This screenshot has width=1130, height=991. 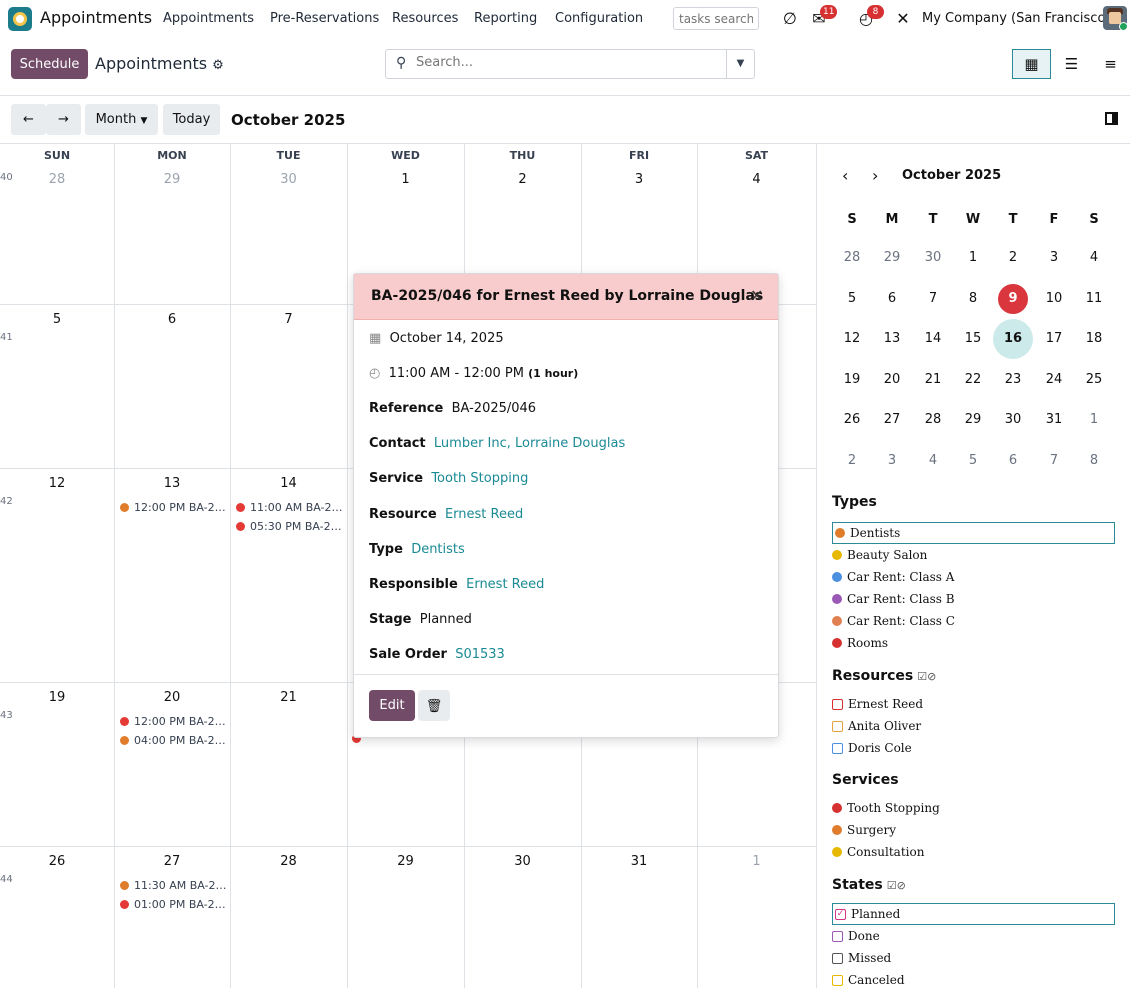 I want to click on scale-dropdown: Month ▼, so click(x=121, y=119).